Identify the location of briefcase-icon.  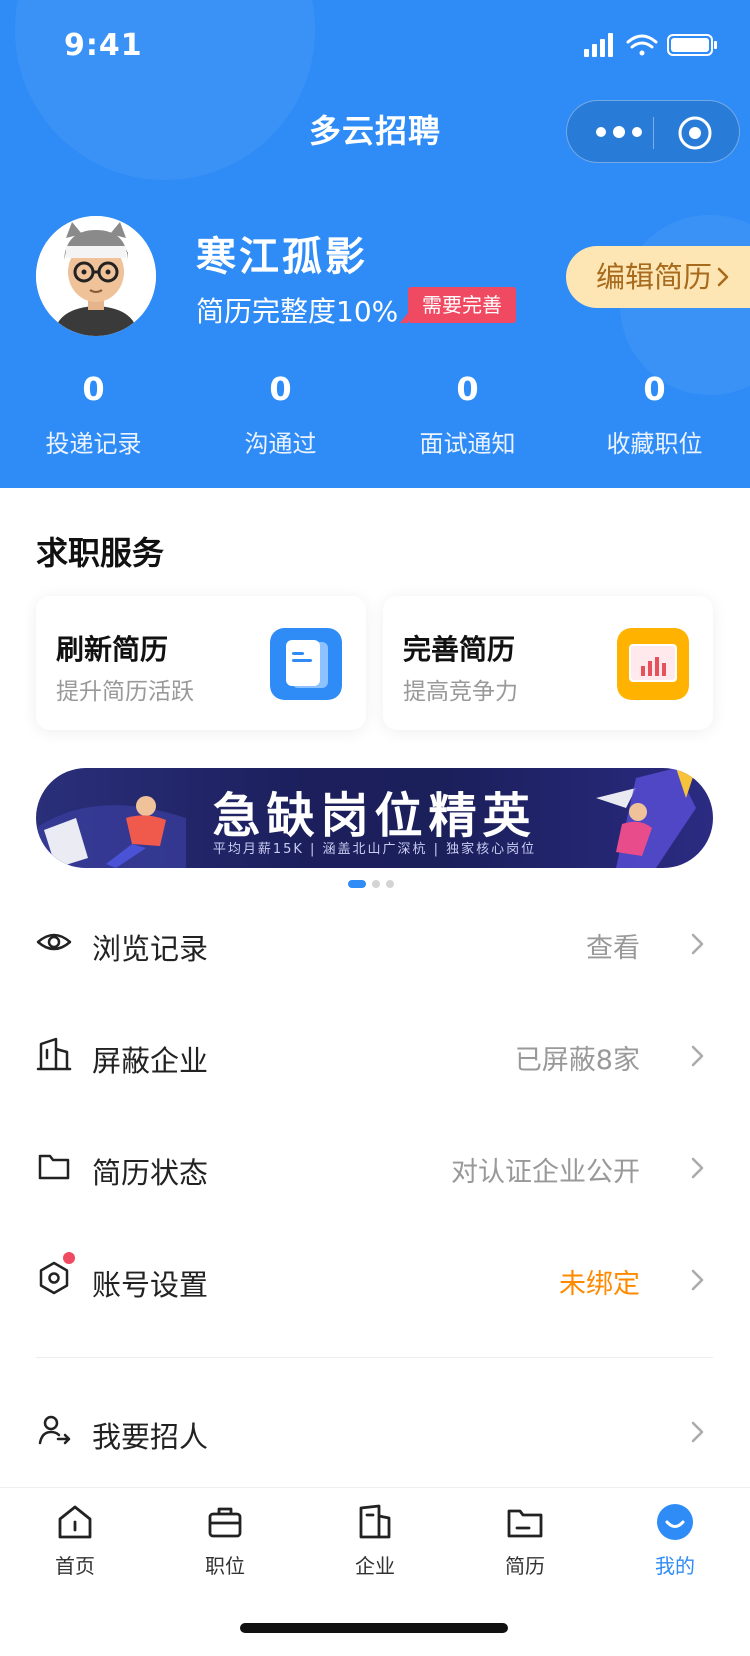
(225, 1522).